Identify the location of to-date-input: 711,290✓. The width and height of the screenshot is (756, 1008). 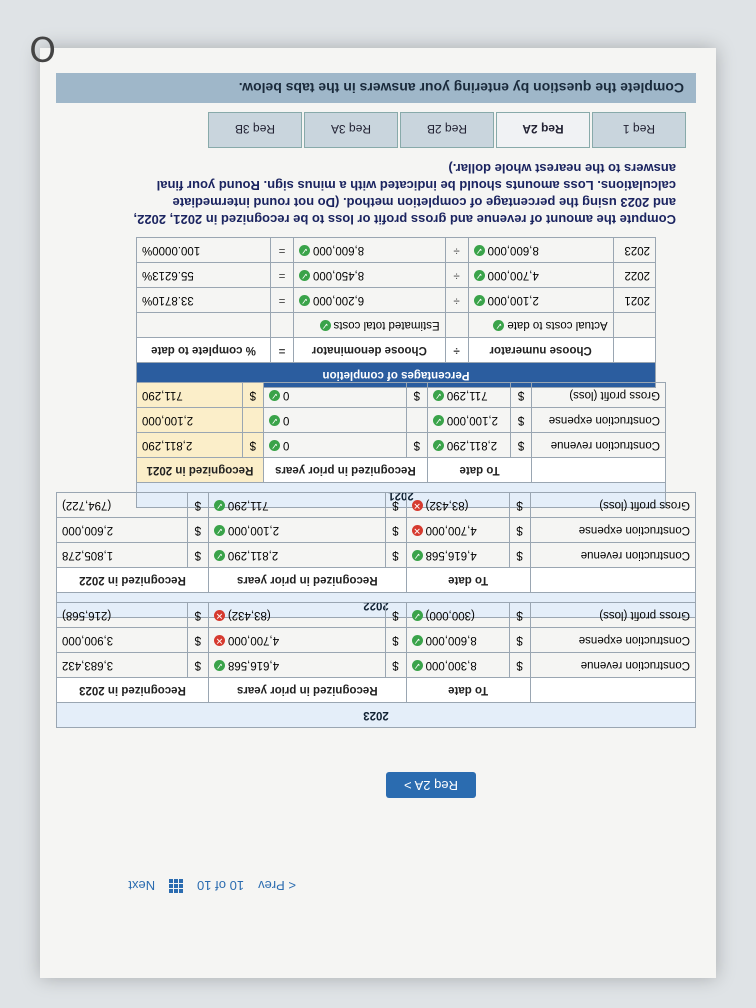
(469, 395).